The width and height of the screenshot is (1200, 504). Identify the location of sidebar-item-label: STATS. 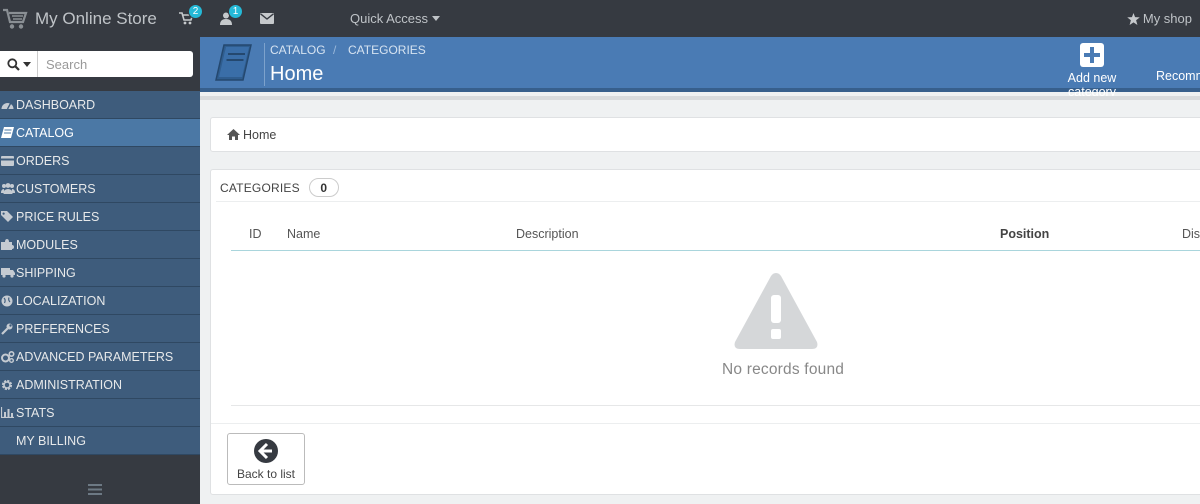
(35, 412).